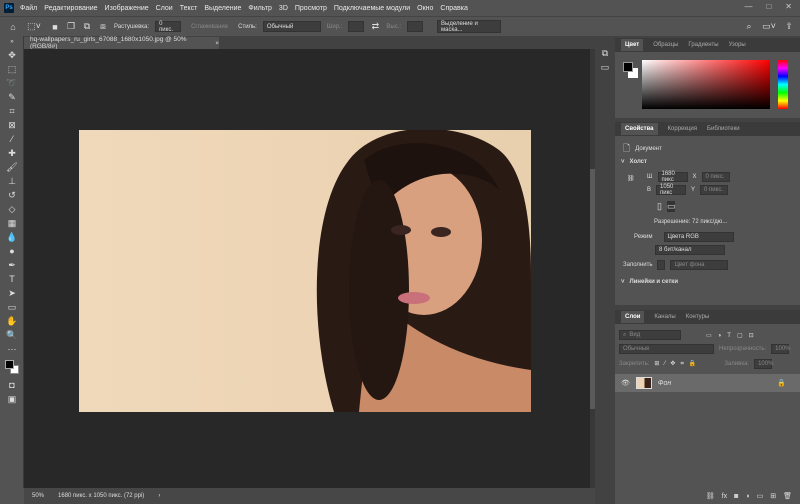 This screenshot has height=504, width=800. Describe the element at coordinates (260, 8) in the screenshot. I see `menu-filter: Фильтр` at that location.